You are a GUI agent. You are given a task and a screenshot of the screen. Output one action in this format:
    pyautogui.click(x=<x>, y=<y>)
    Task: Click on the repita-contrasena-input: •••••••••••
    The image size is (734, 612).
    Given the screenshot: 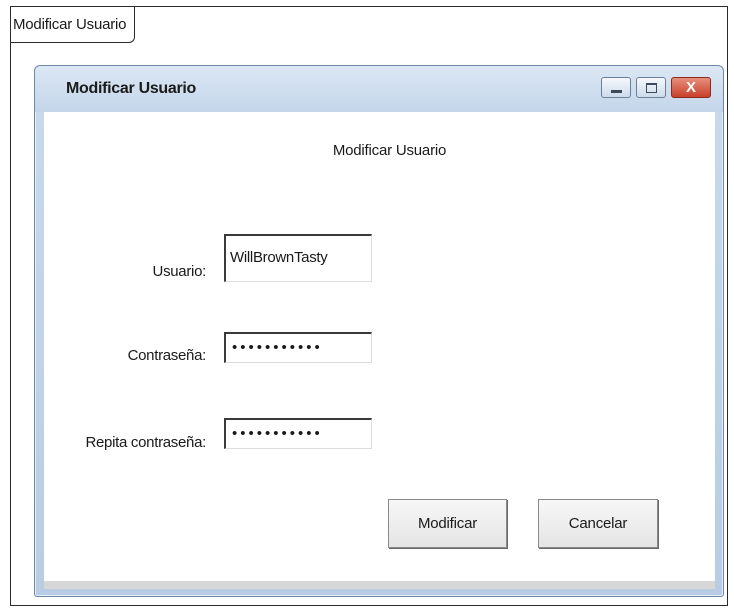 What is the action you would take?
    pyautogui.click(x=298, y=433)
    